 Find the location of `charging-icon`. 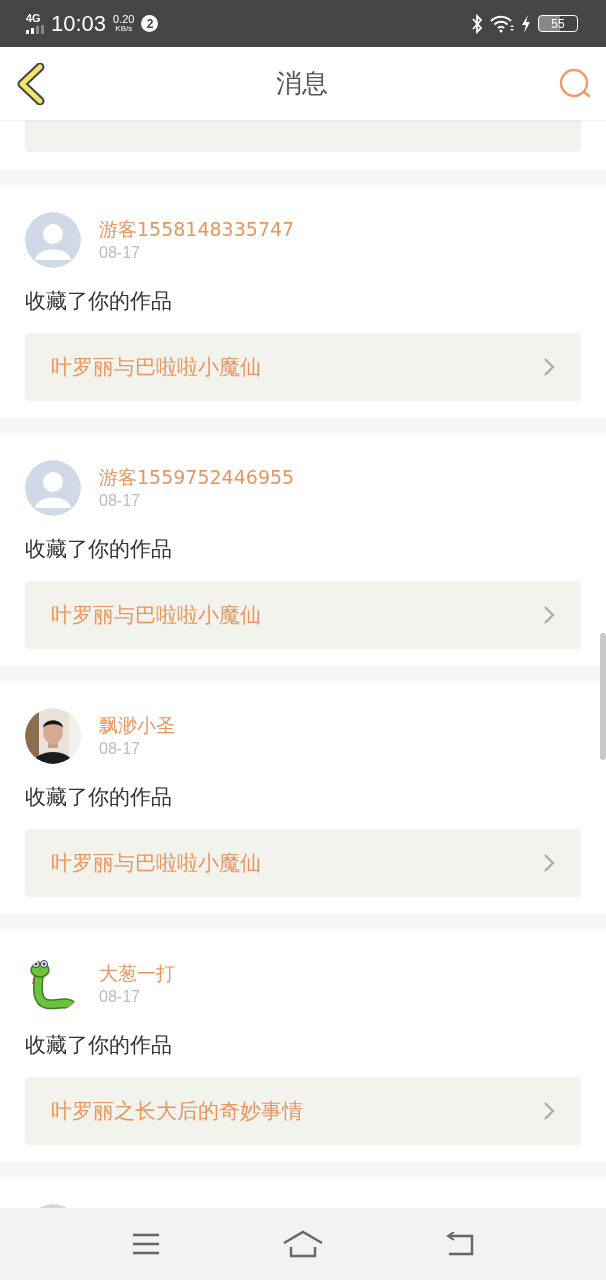

charging-icon is located at coordinates (526, 23).